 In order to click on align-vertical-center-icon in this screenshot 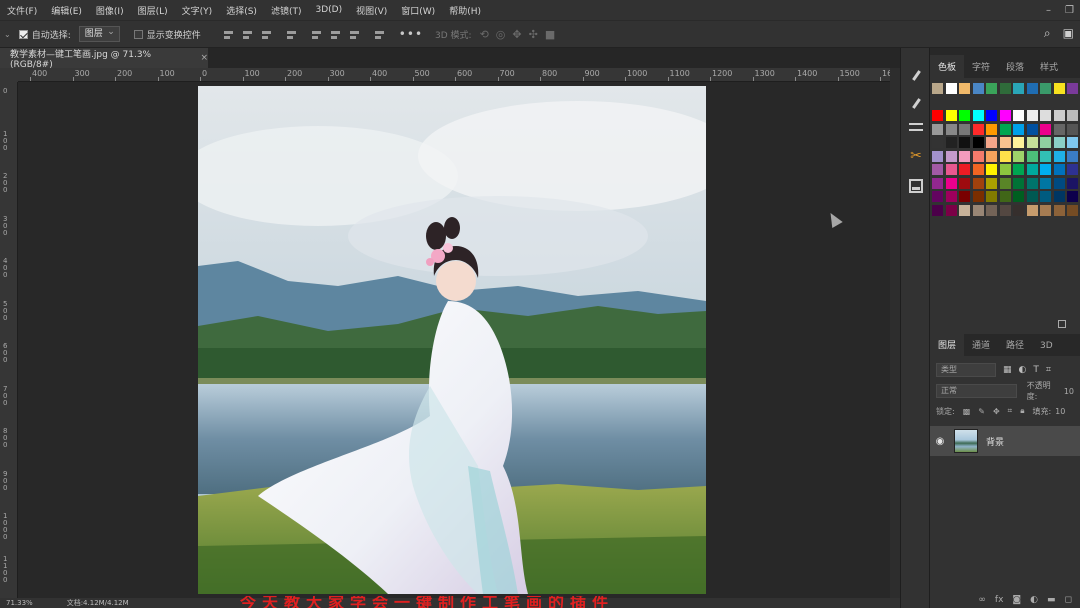, I will do `click(335, 34)`.